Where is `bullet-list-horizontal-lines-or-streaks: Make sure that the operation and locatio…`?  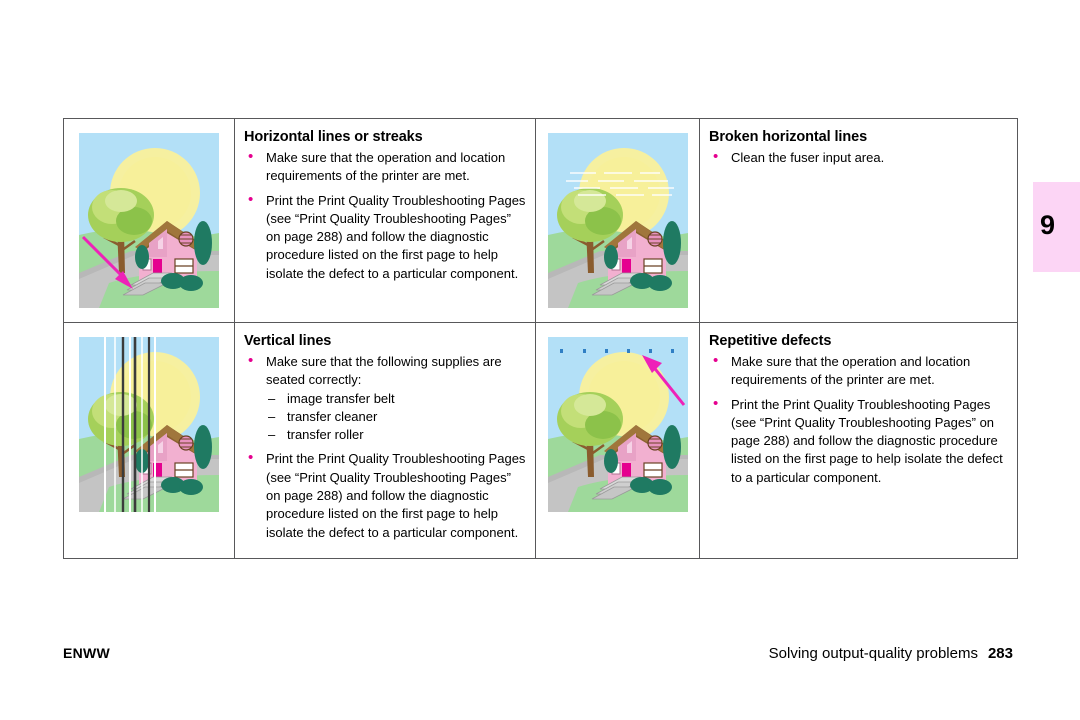
bullet-list-horizontal-lines-or-streaks: Make sure that the operation and locatio… is located at coordinates (385, 215).